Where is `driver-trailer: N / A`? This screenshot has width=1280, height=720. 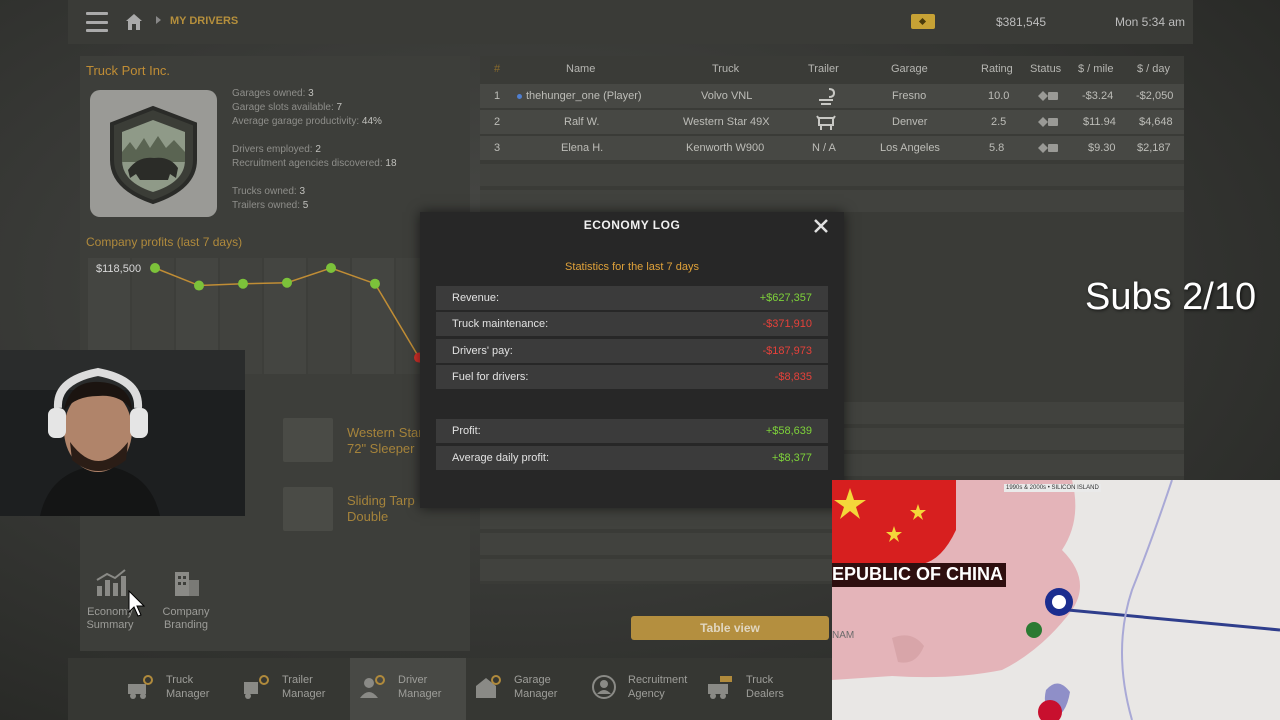 driver-trailer: N / A is located at coordinates (824, 148).